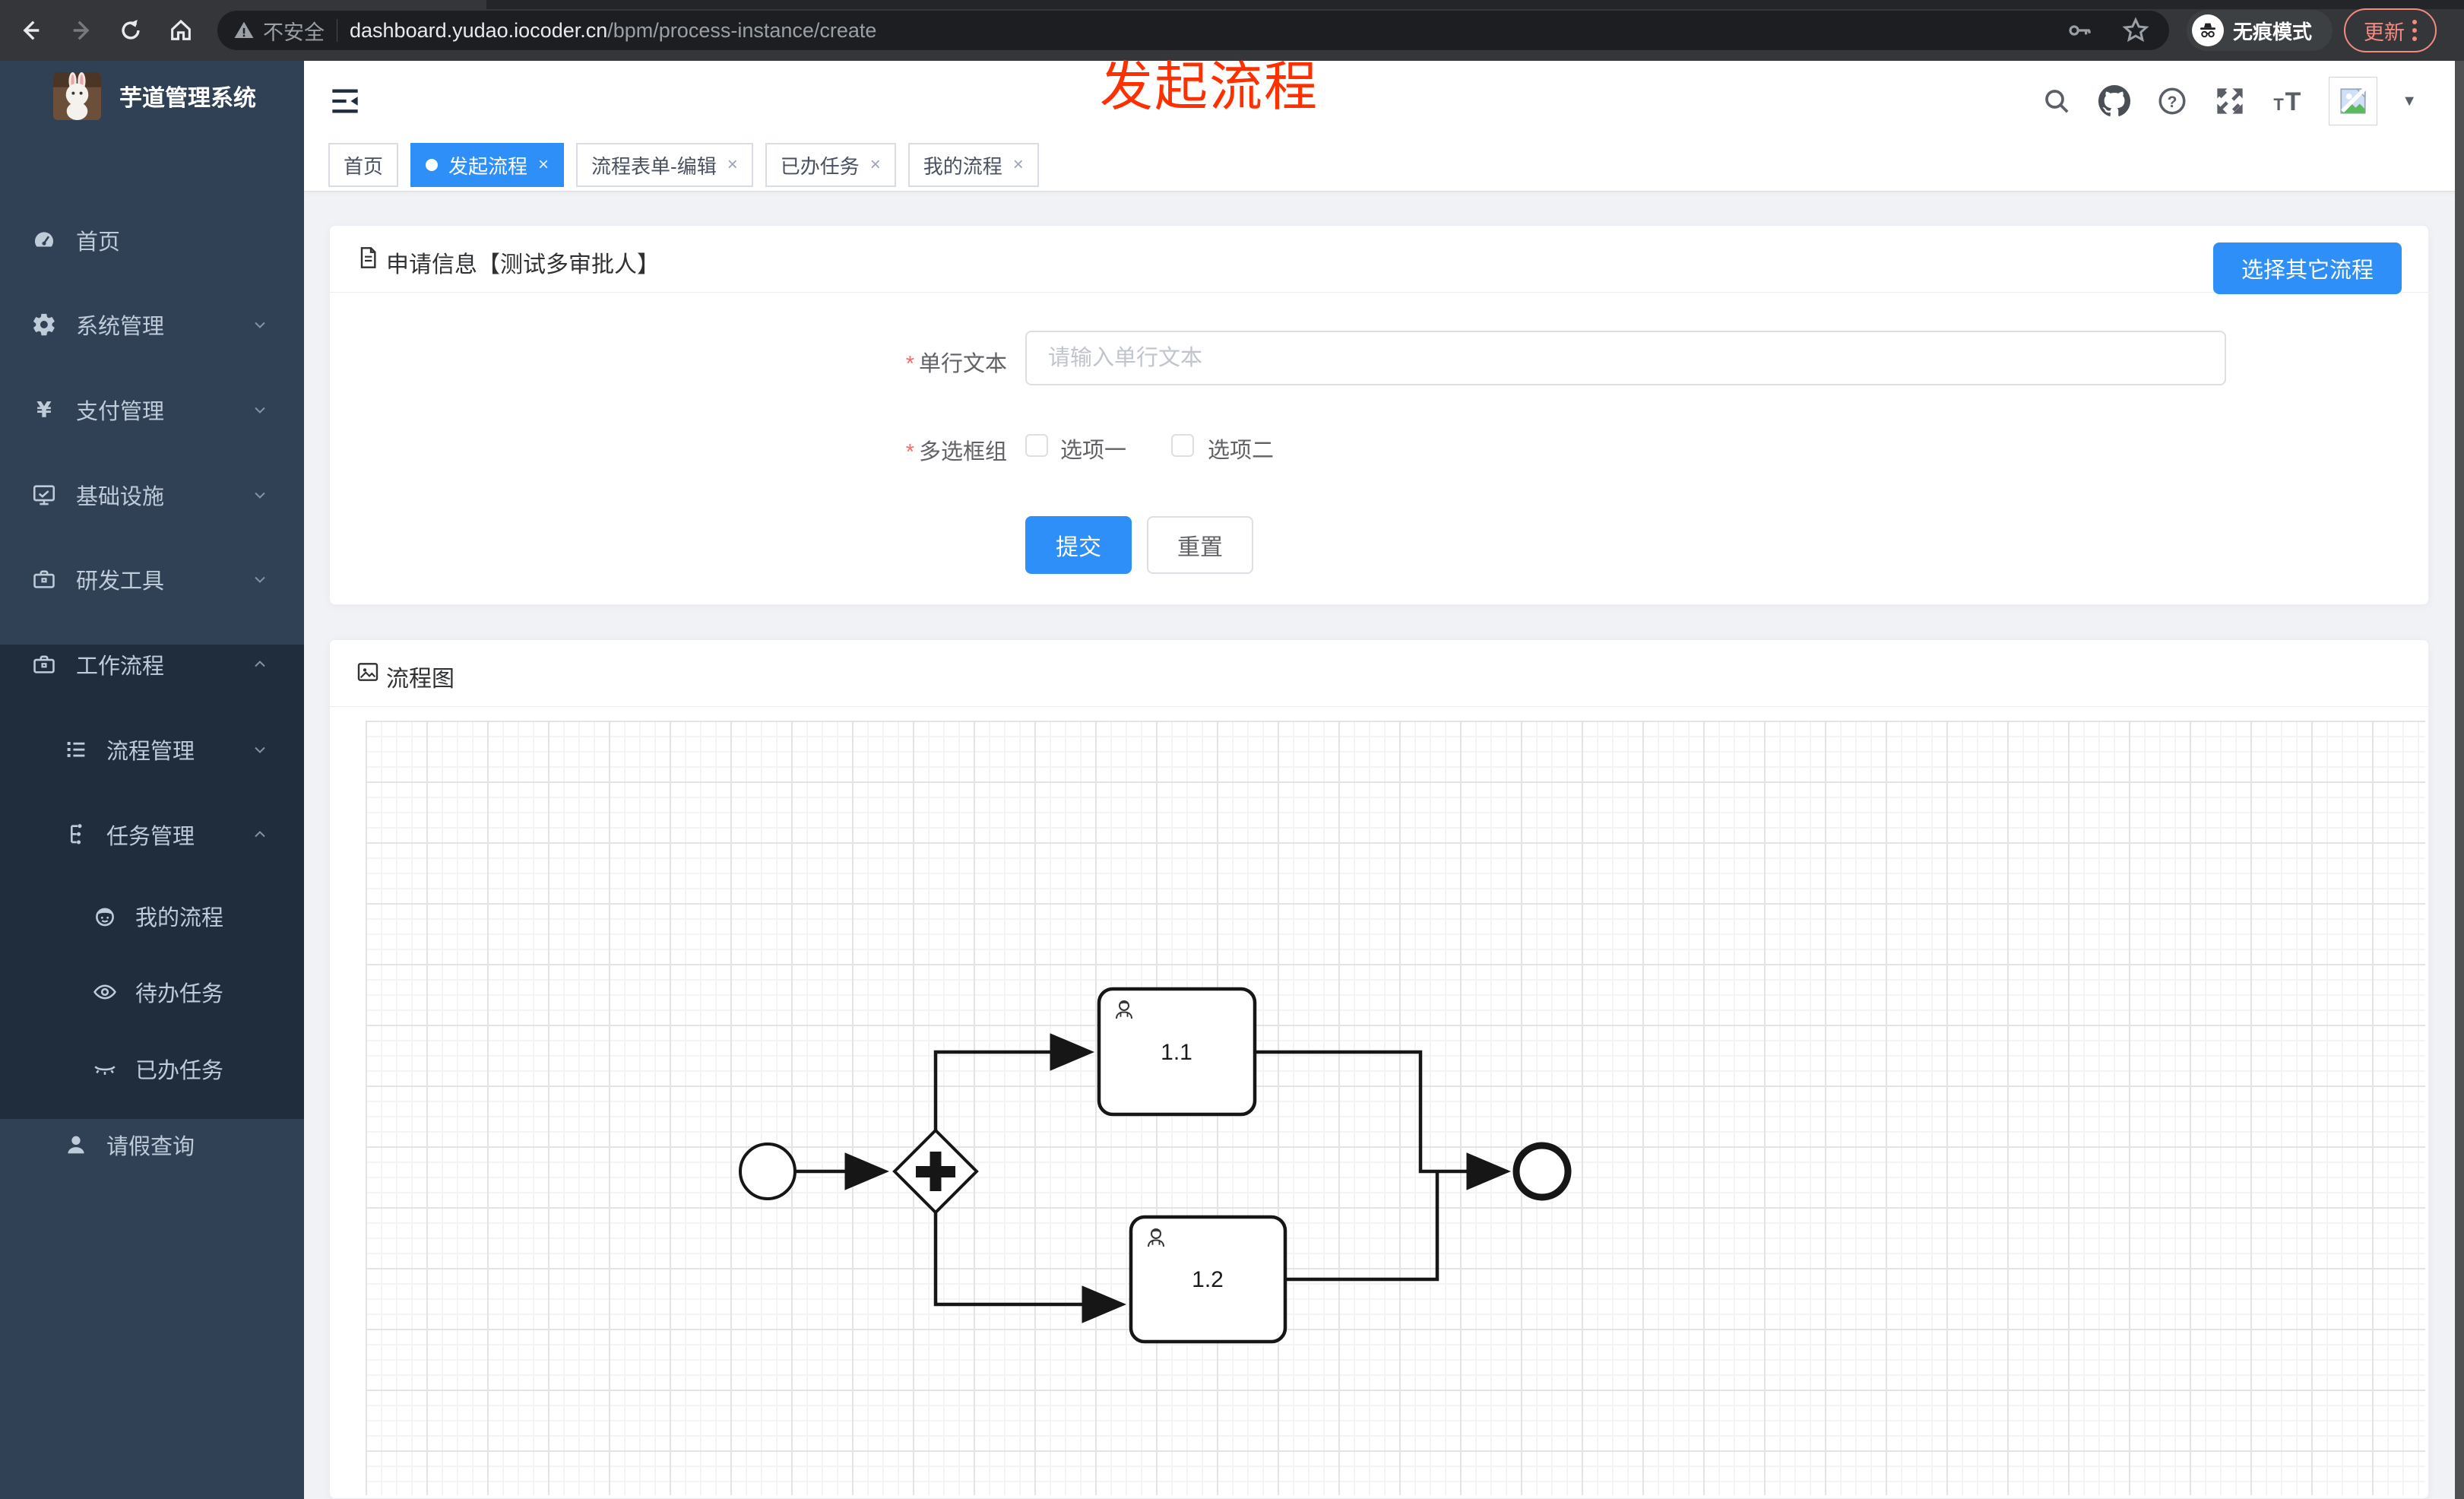 This screenshot has width=2464, height=1499. I want to click on security-label: 不安全, so click(294, 33).